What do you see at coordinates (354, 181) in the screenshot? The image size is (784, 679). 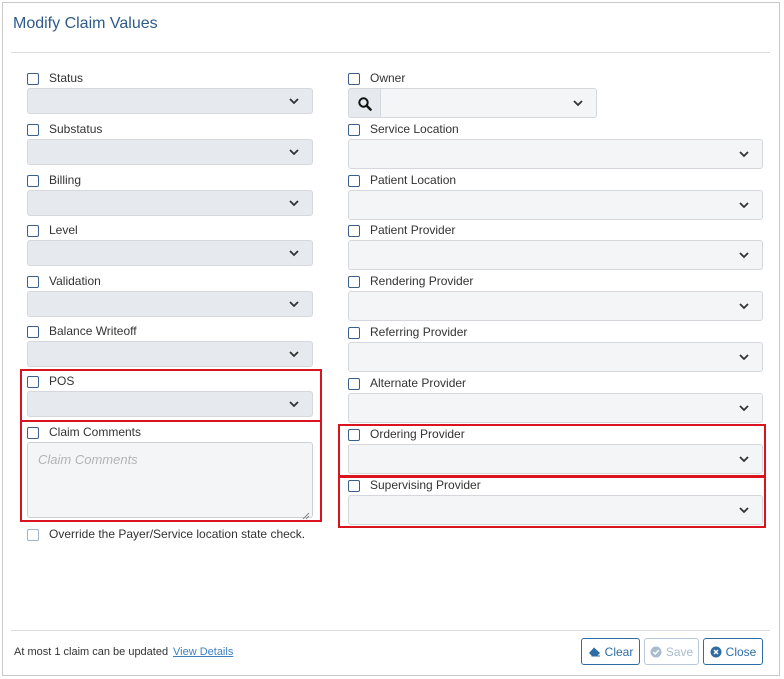 I see `patient-location-checkbox` at bounding box center [354, 181].